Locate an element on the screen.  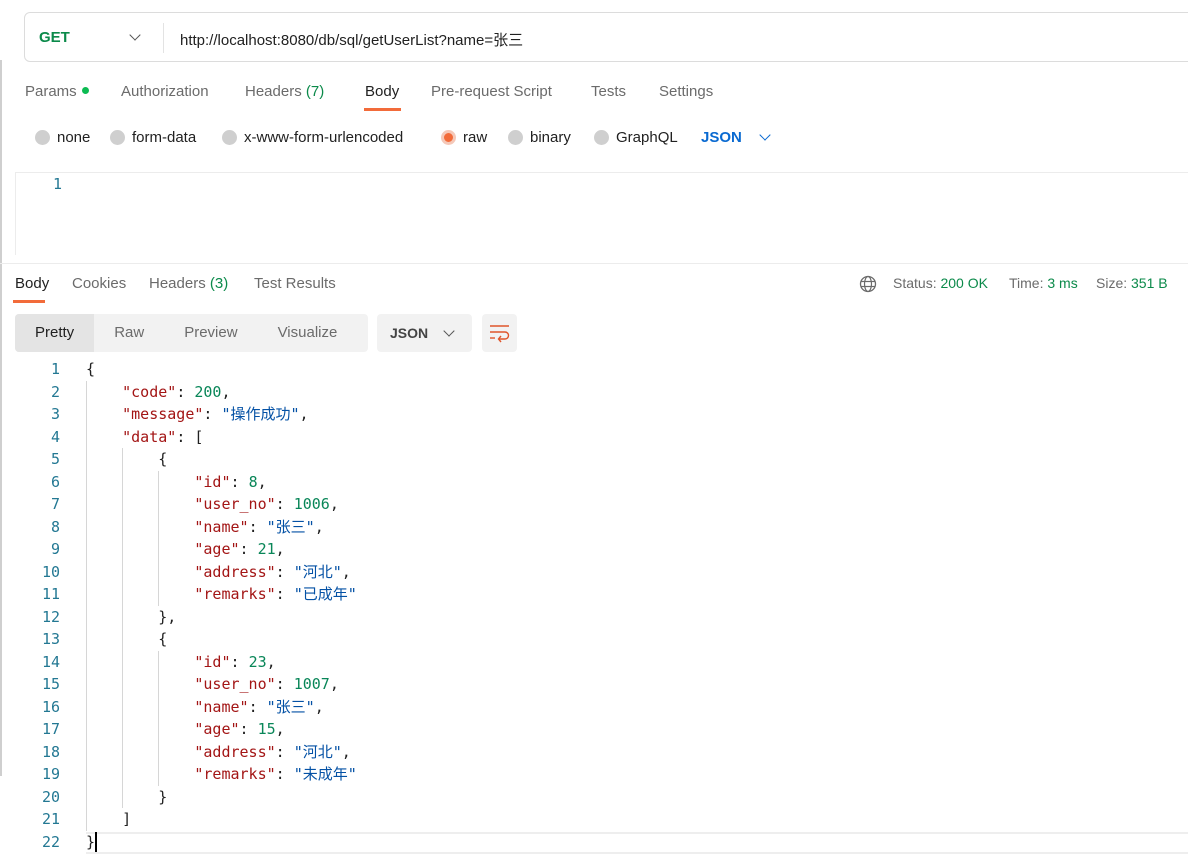
radio-raw: raw is located at coordinates (464, 137).